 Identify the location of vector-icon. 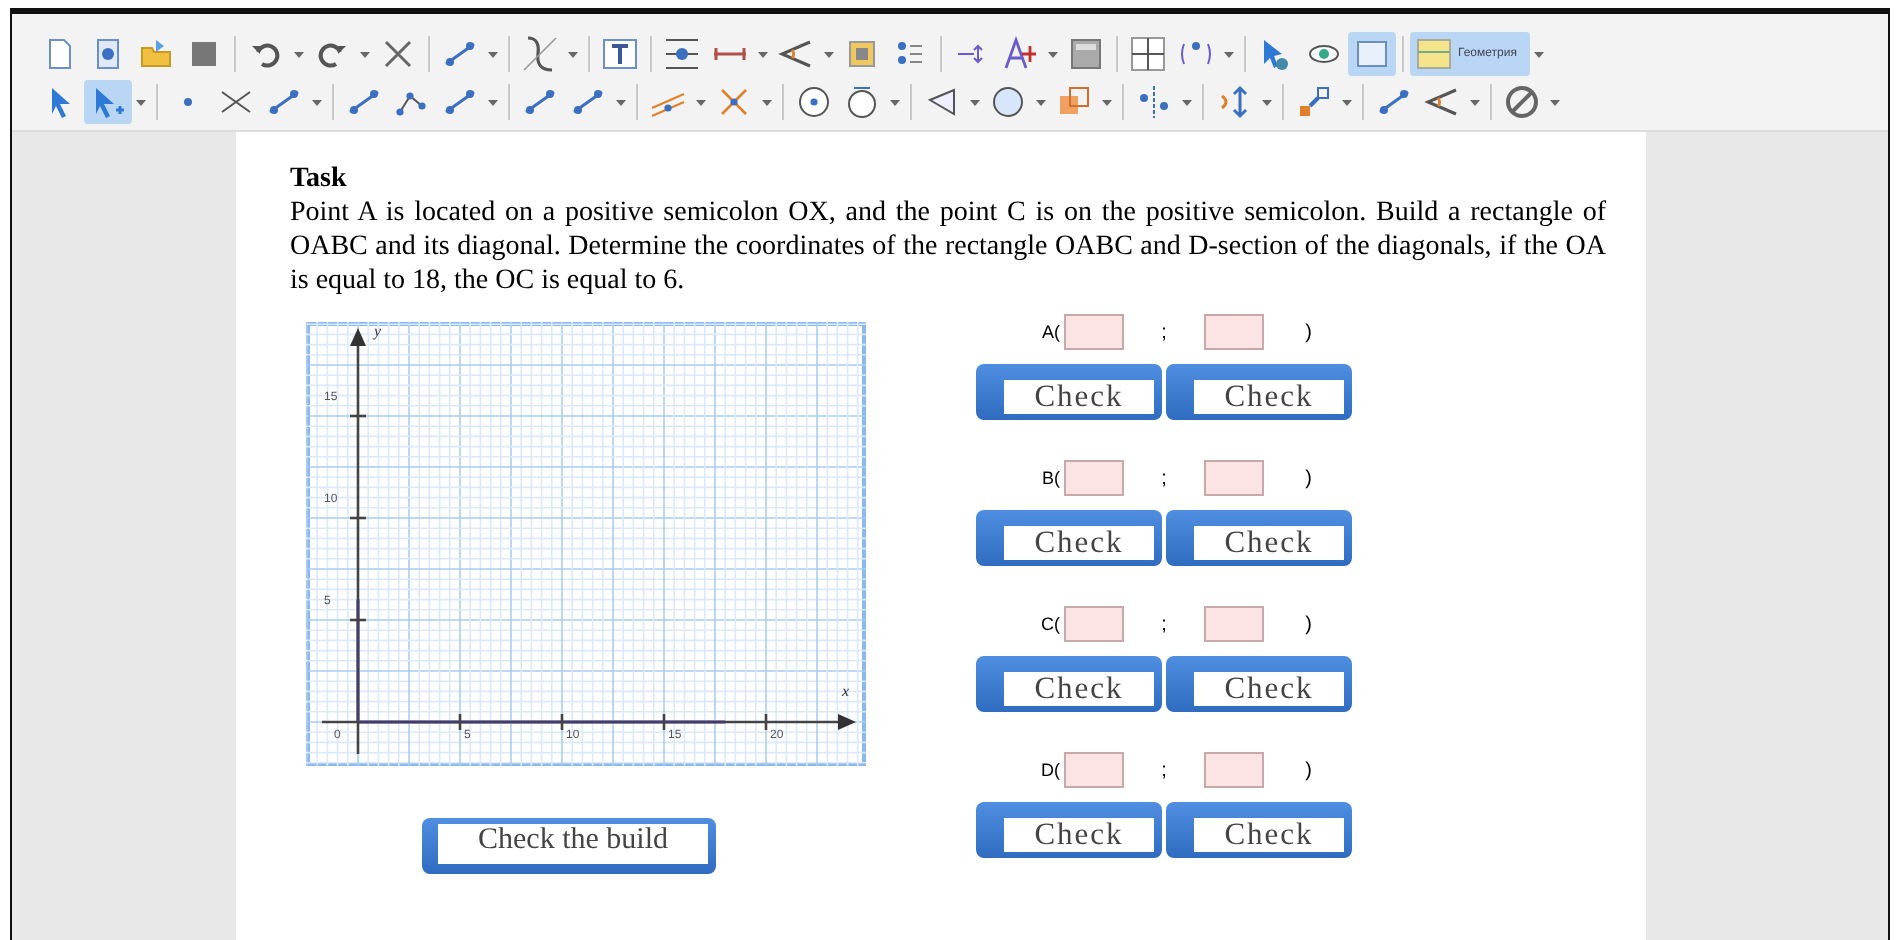
(1314, 102).